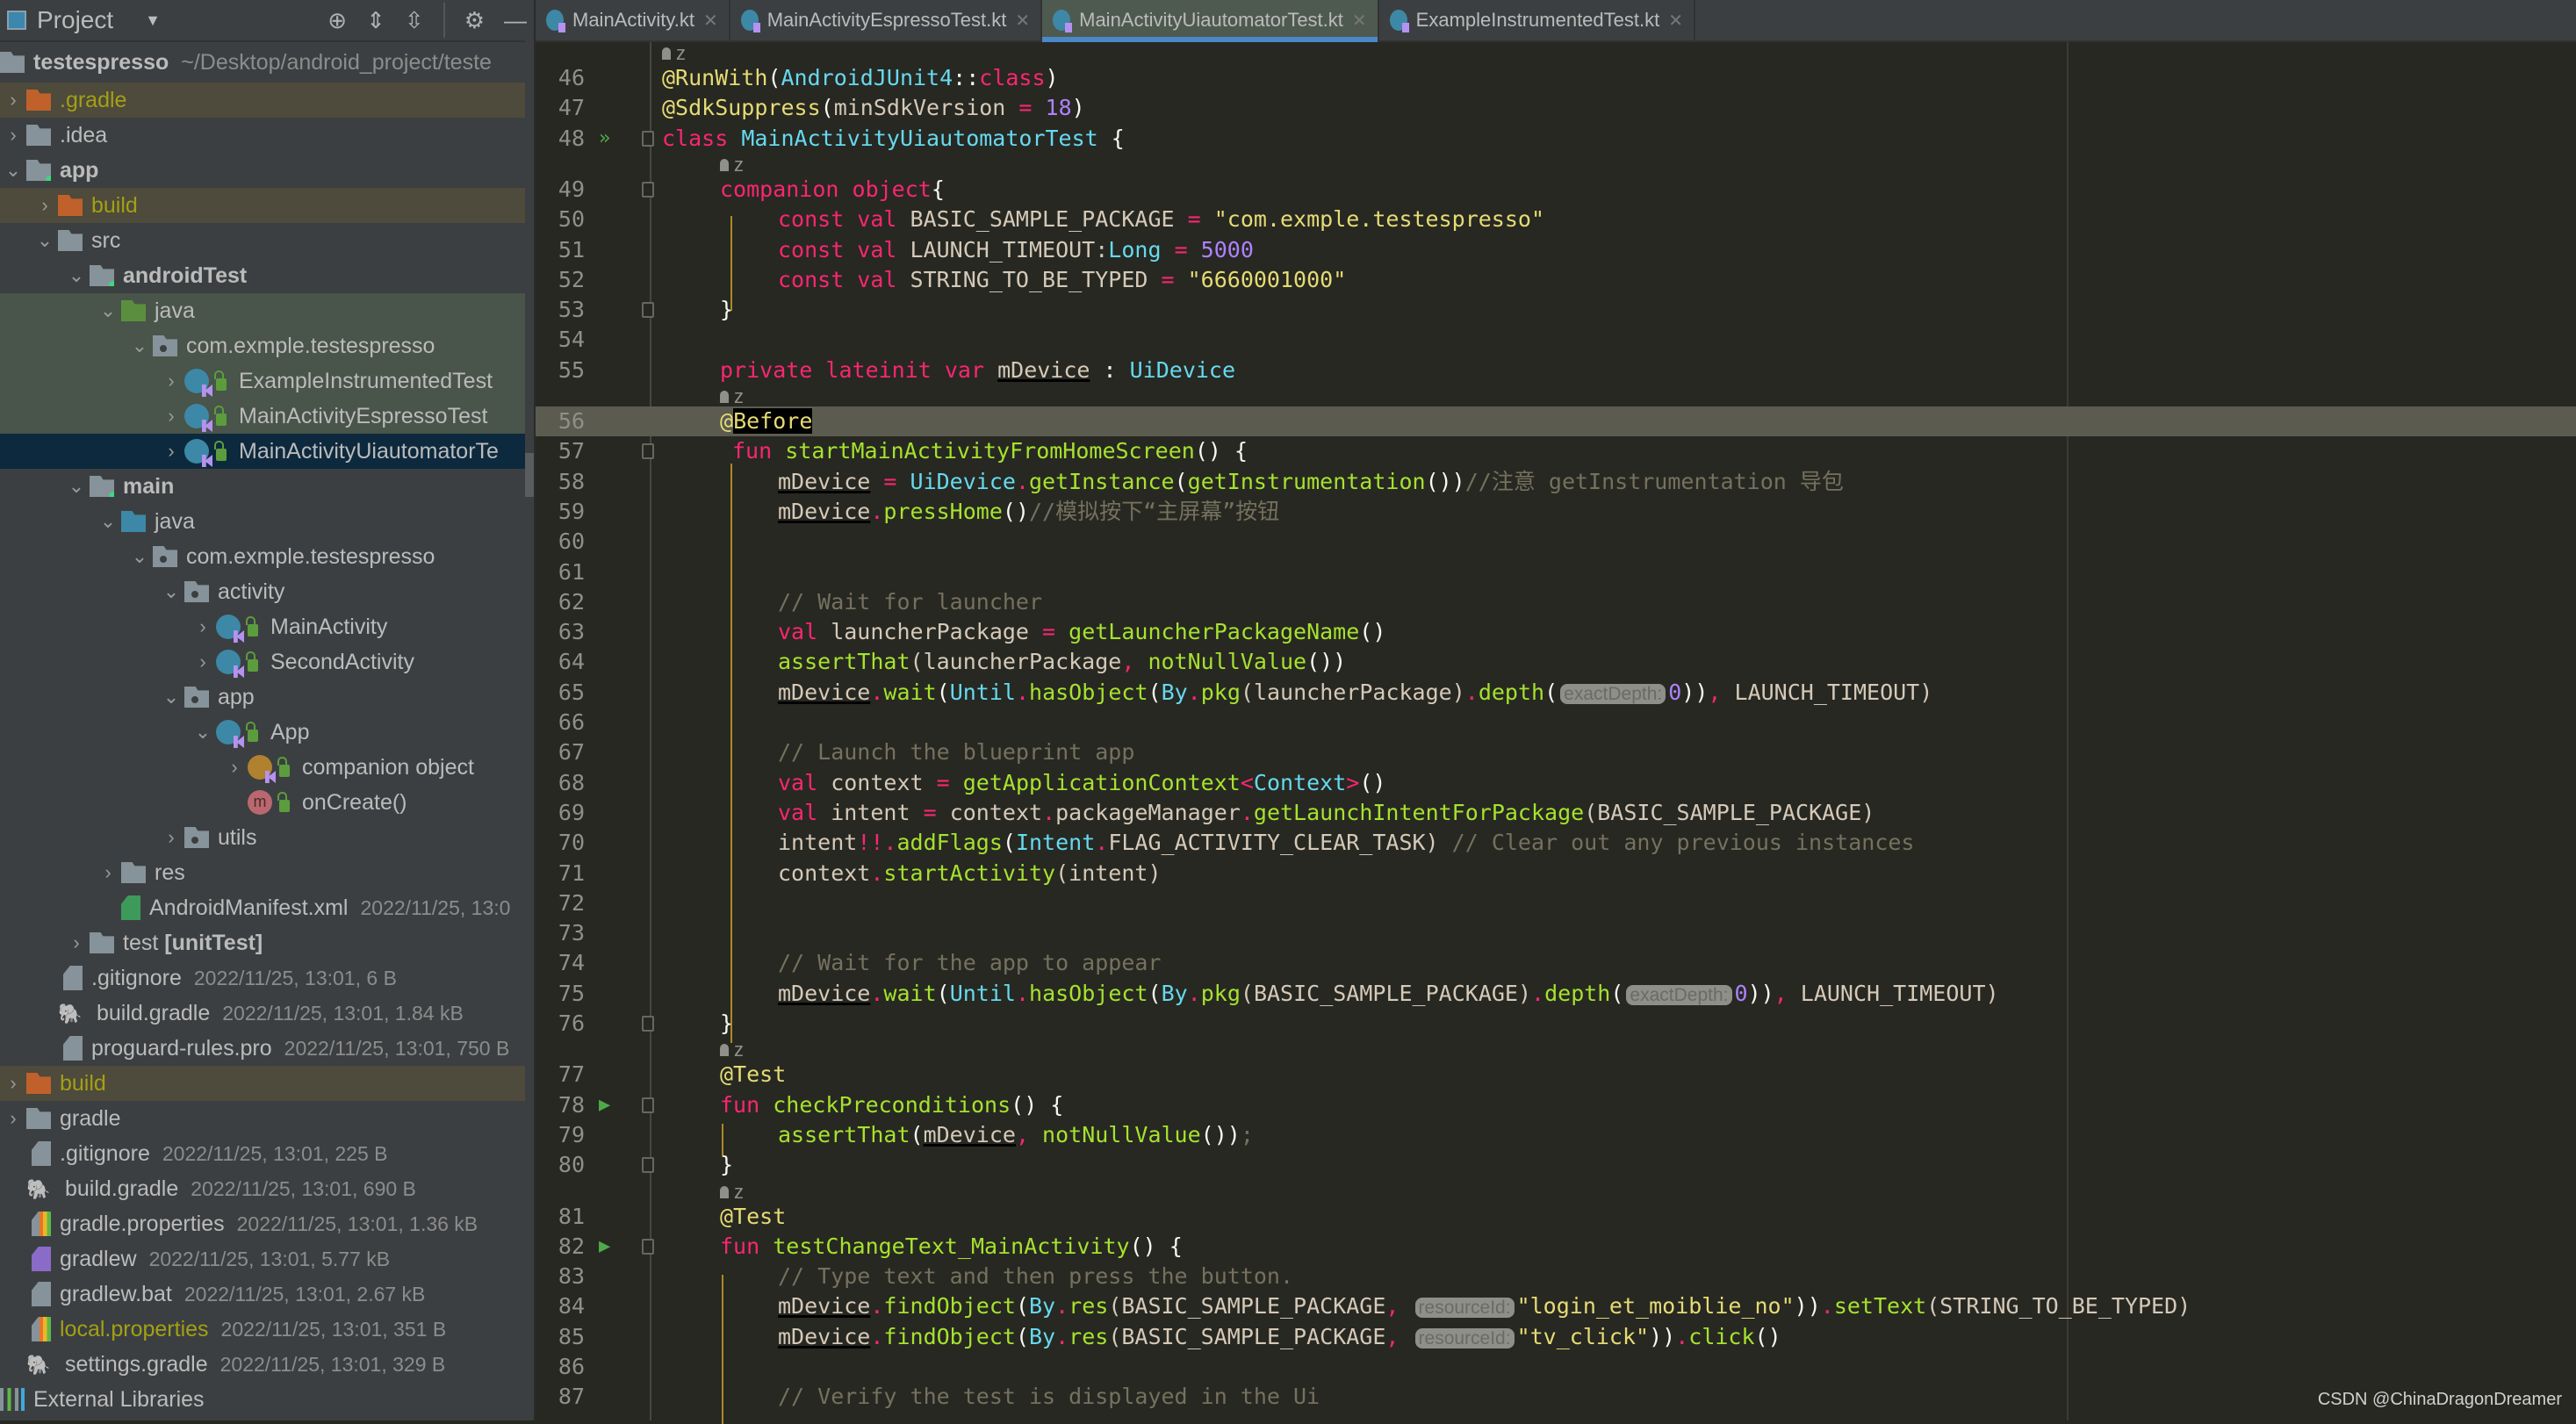  I want to click on gear-icon: ⚙, so click(474, 20).